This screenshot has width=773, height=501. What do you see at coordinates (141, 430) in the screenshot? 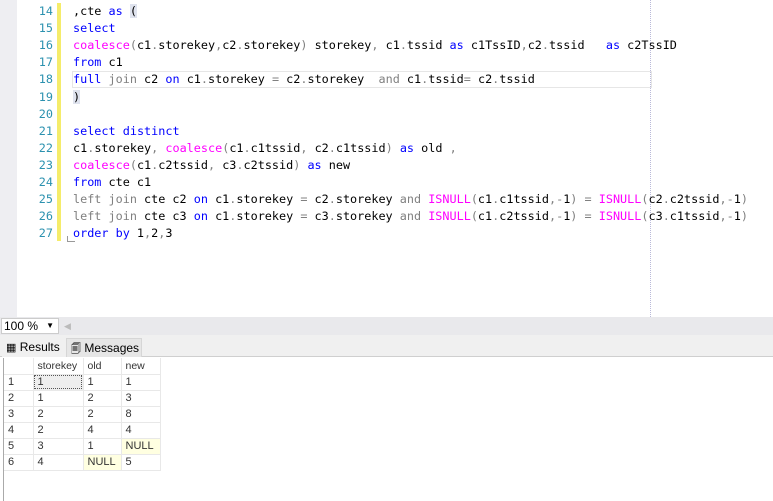
I see `cell-new: 4` at bounding box center [141, 430].